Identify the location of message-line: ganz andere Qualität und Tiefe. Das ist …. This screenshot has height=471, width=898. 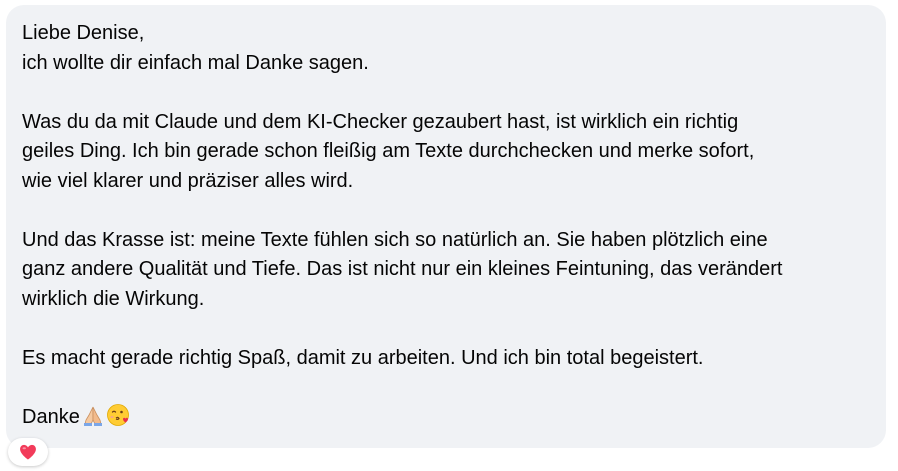
(402, 269).